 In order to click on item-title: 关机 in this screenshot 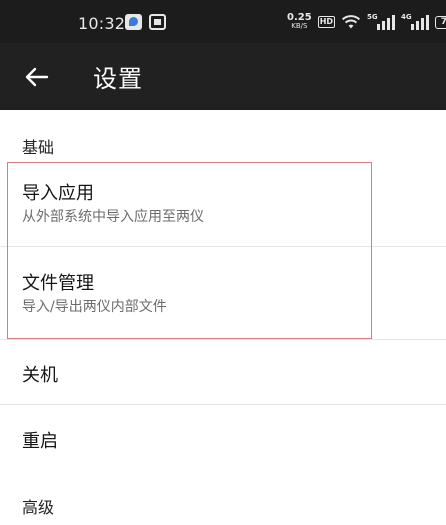, I will do `click(40, 375)`.